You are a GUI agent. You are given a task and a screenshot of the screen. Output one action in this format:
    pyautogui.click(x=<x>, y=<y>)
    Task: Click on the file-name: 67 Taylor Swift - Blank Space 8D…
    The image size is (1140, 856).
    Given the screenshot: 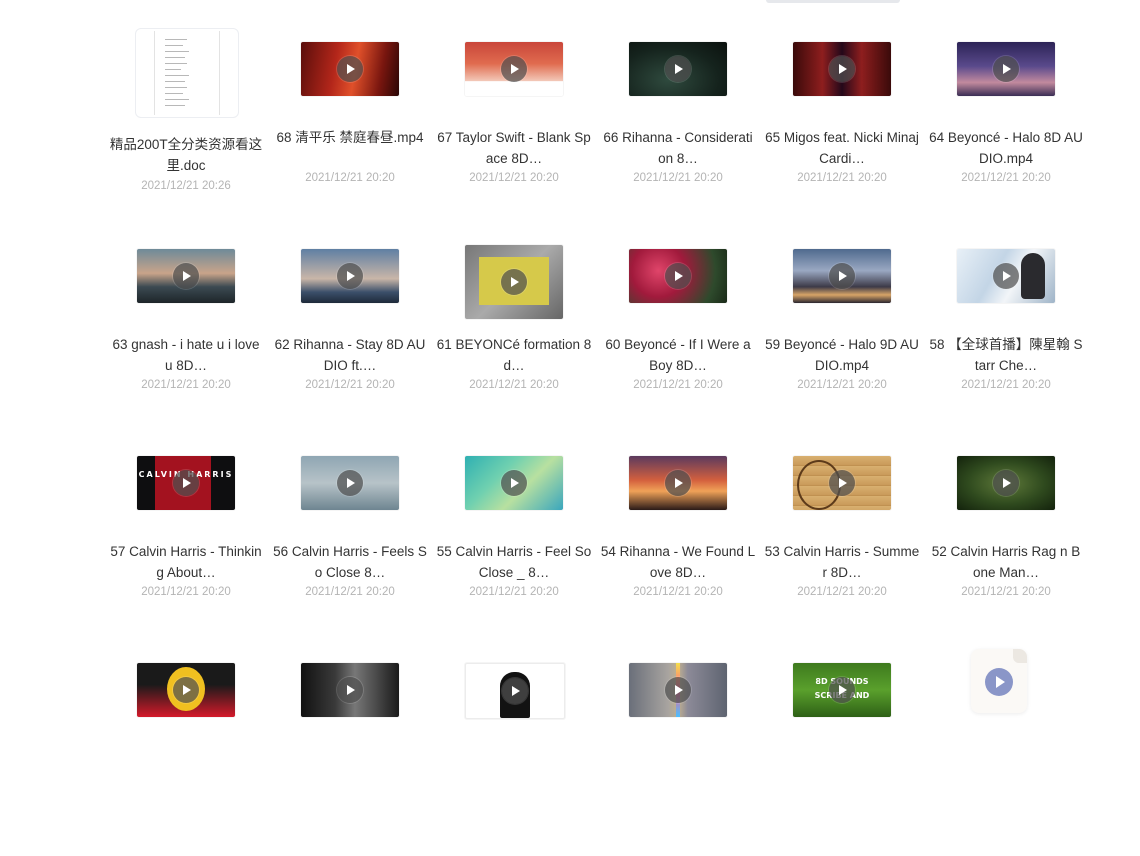 What is the action you would take?
    pyautogui.click(x=514, y=148)
    